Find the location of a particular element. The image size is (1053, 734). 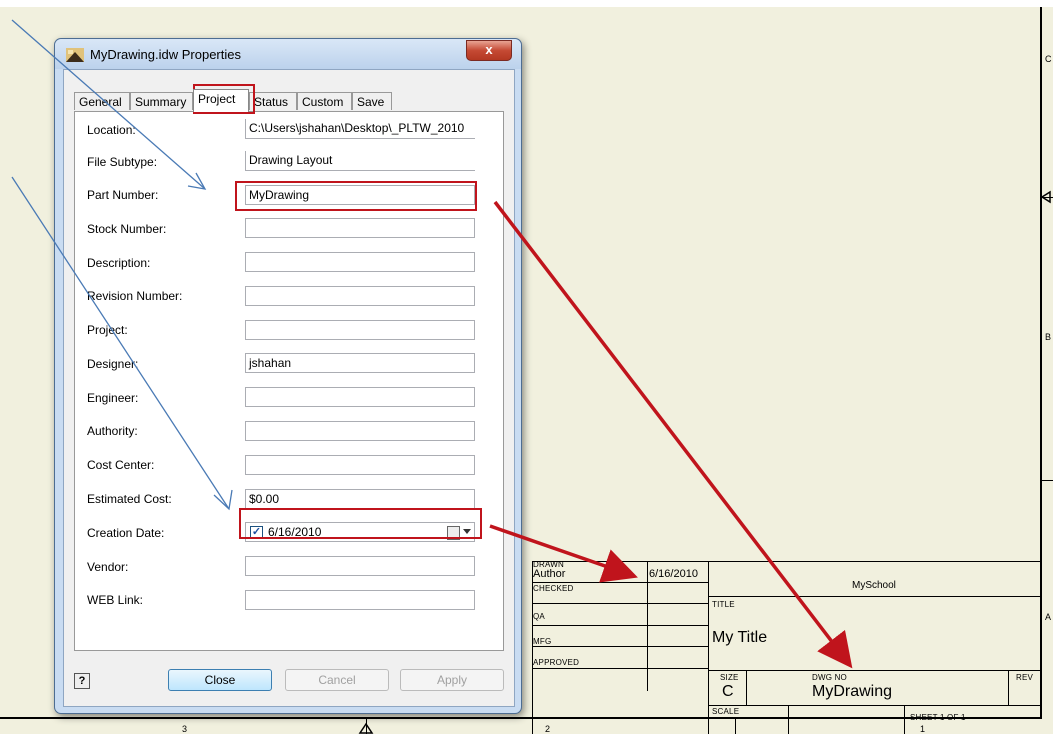

engineer-field is located at coordinates (360, 397).